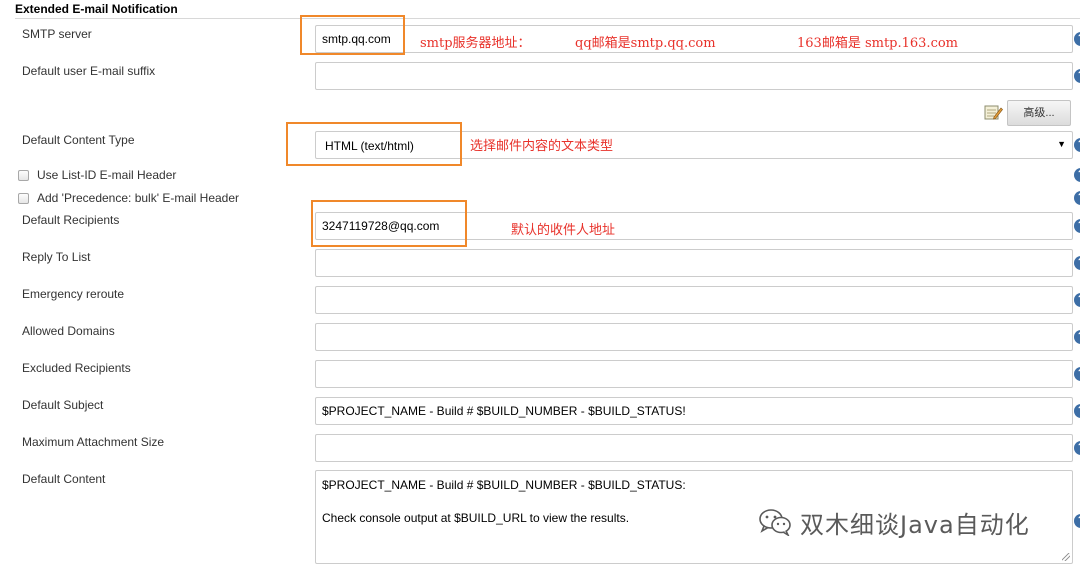 Image resolution: width=1080 pixels, height=570 pixels. Describe the element at coordinates (563, 230) in the screenshot. I see `recipients-annotation: 默认的收件人地址` at that location.